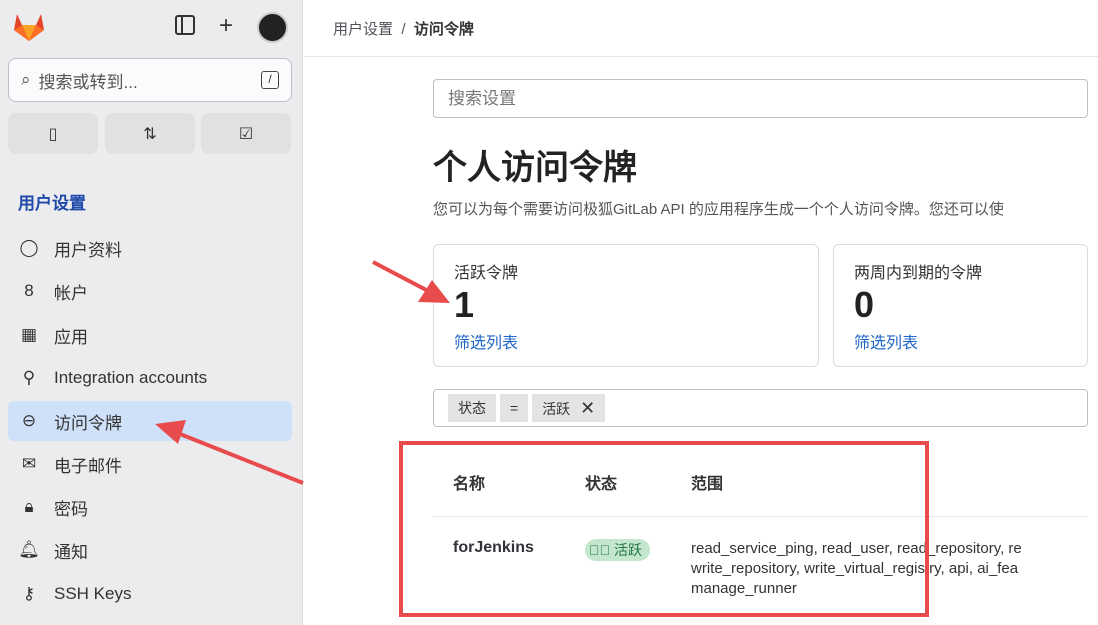 The image size is (1098, 625). I want to click on nav-label: 通知, so click(71, 552).